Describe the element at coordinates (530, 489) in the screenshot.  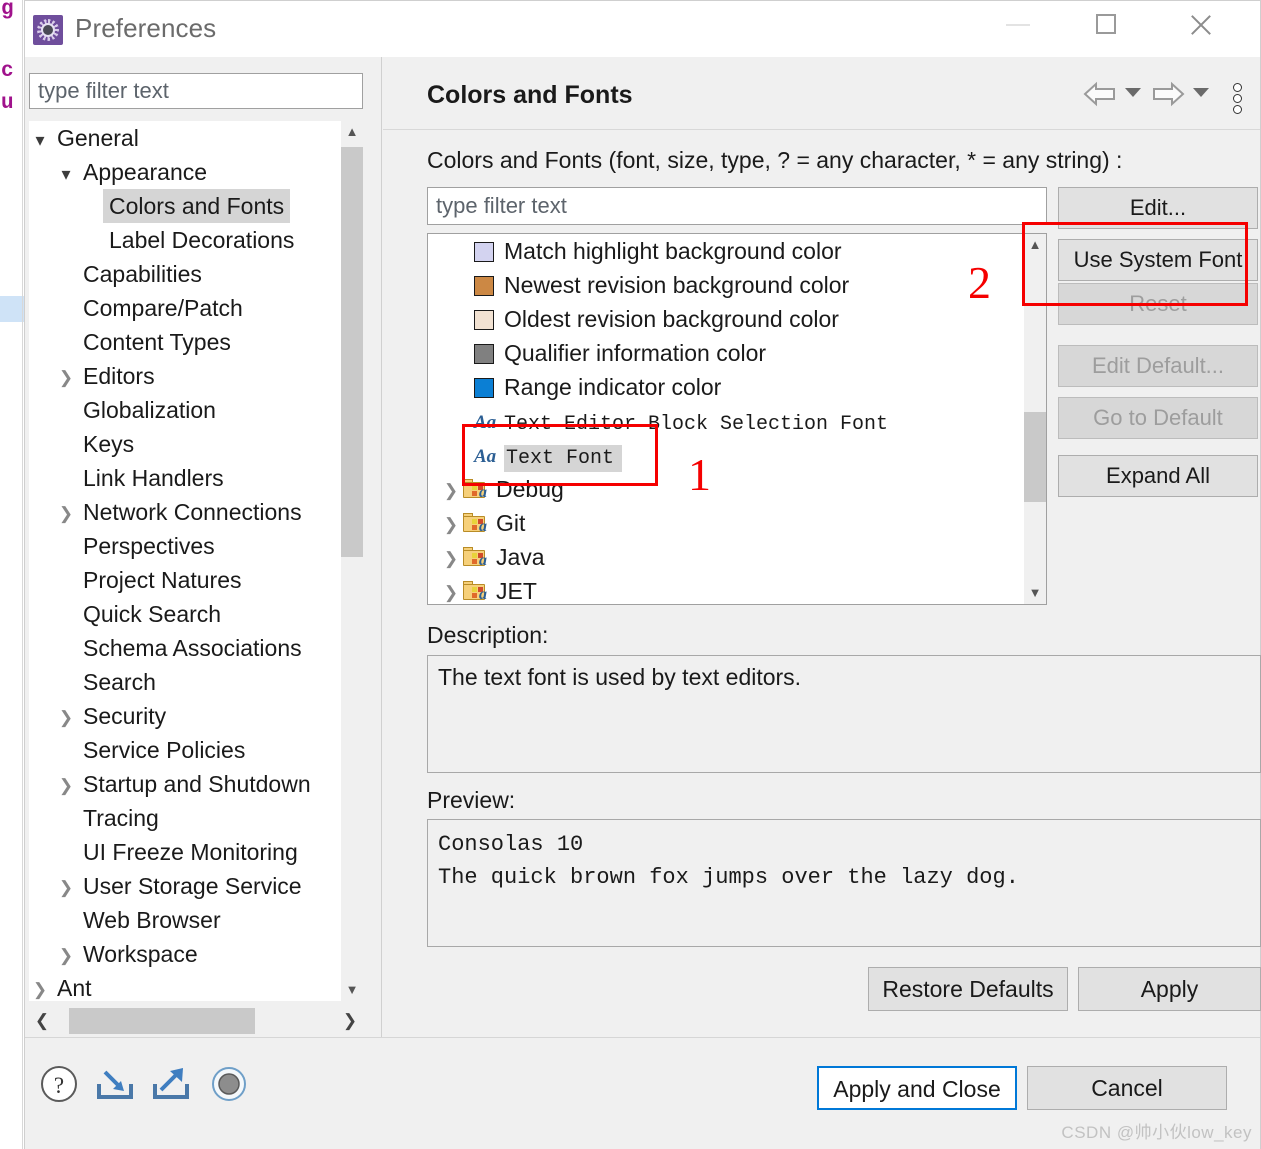
I see `list-item-label: Debug` at that location.